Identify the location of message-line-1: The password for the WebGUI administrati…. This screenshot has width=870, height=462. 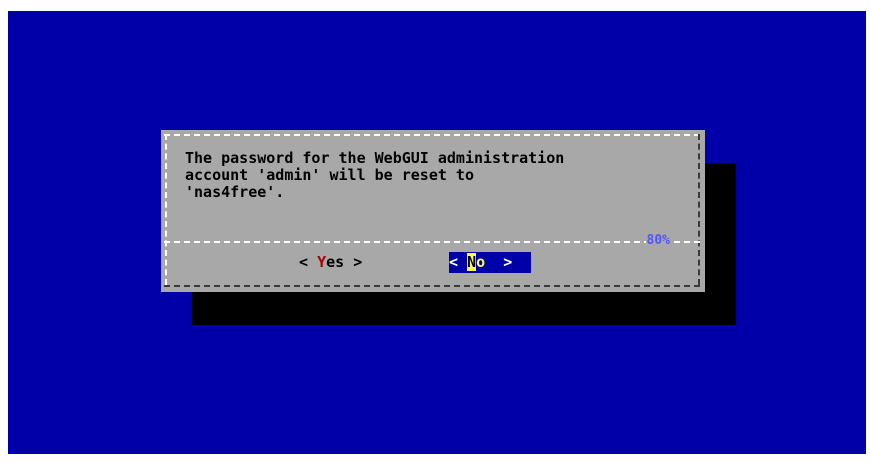
(375, 158).